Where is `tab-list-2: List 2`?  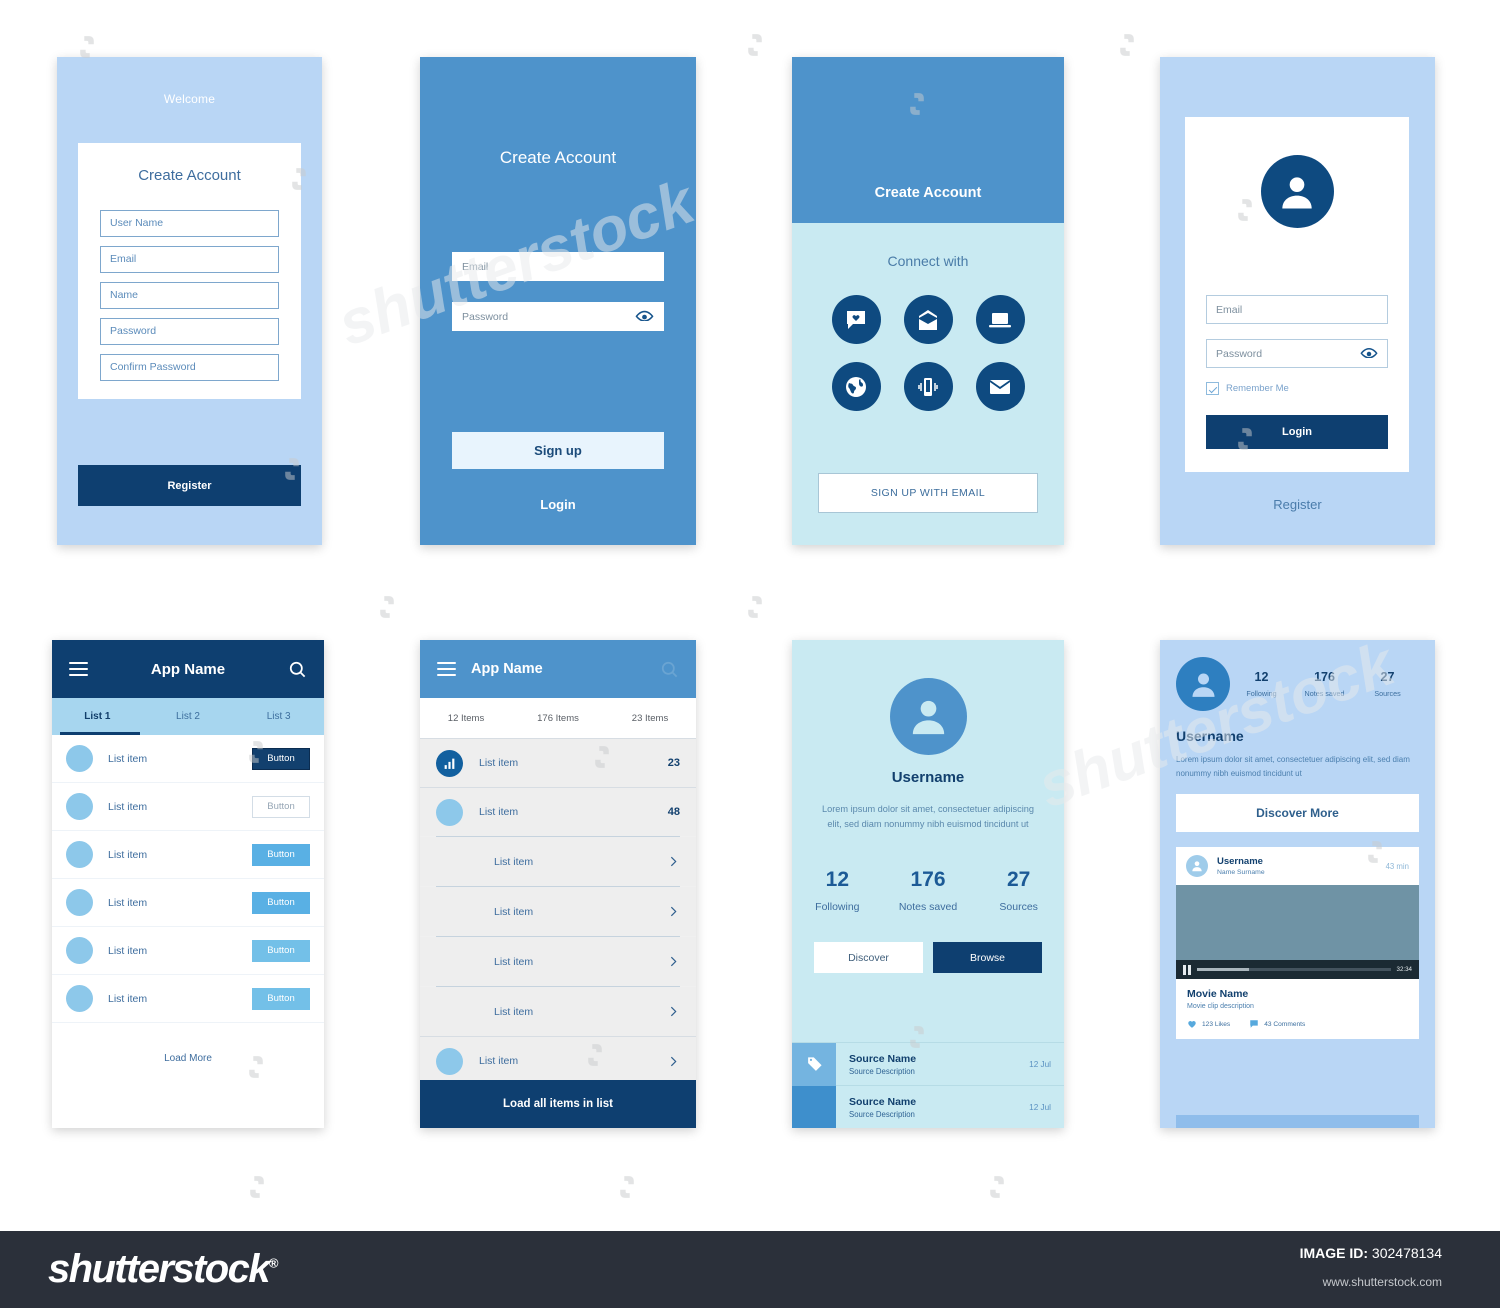 tab-list-2: List 2 is located at coordinates (188, 716).